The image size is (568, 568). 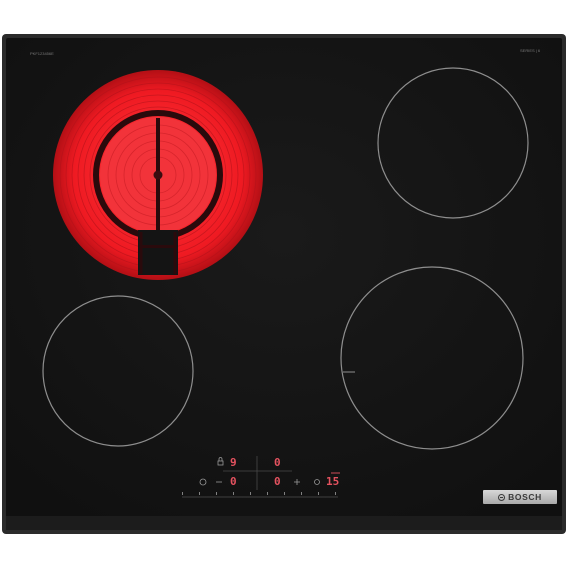 What do you see at coordinates (502, 497) in the screenshot?
I see `bosch-logo-icon` at bounding box center [502, 497].